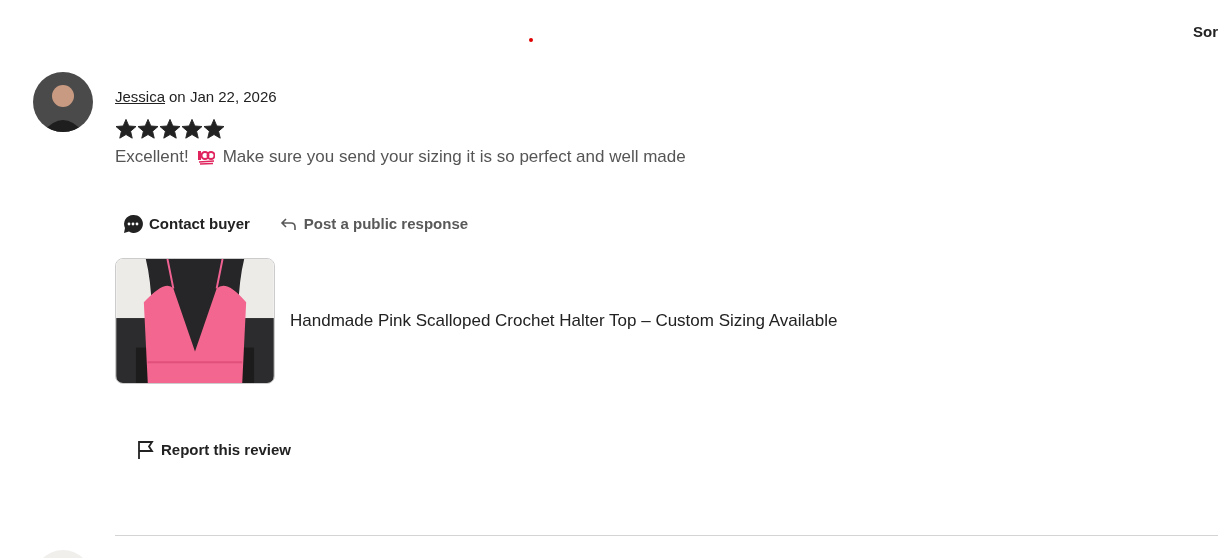  I want to click on chat-bubble-icon, so click(133, 224).